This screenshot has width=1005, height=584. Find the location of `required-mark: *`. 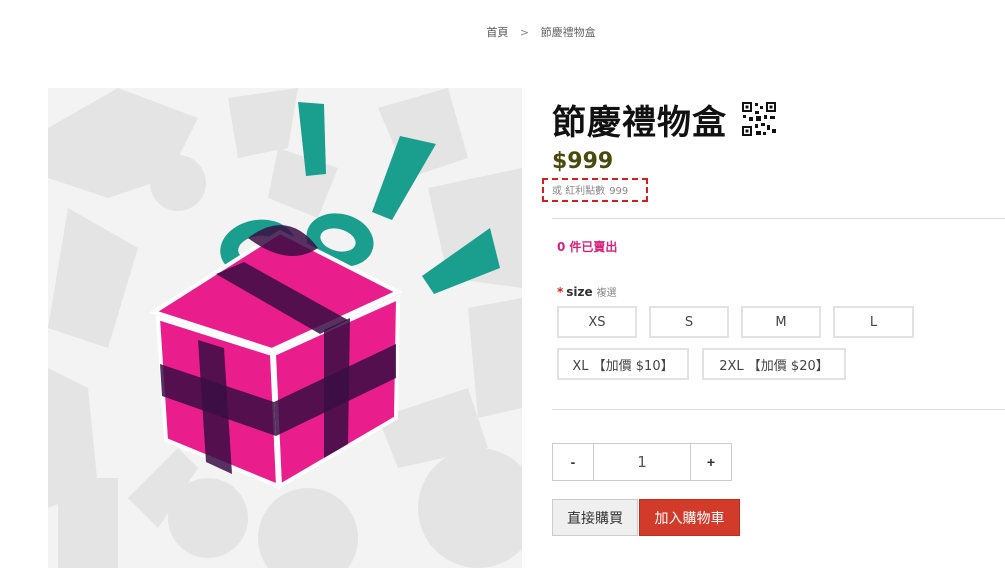

required-mark: * is located at coordinates (560, 292).